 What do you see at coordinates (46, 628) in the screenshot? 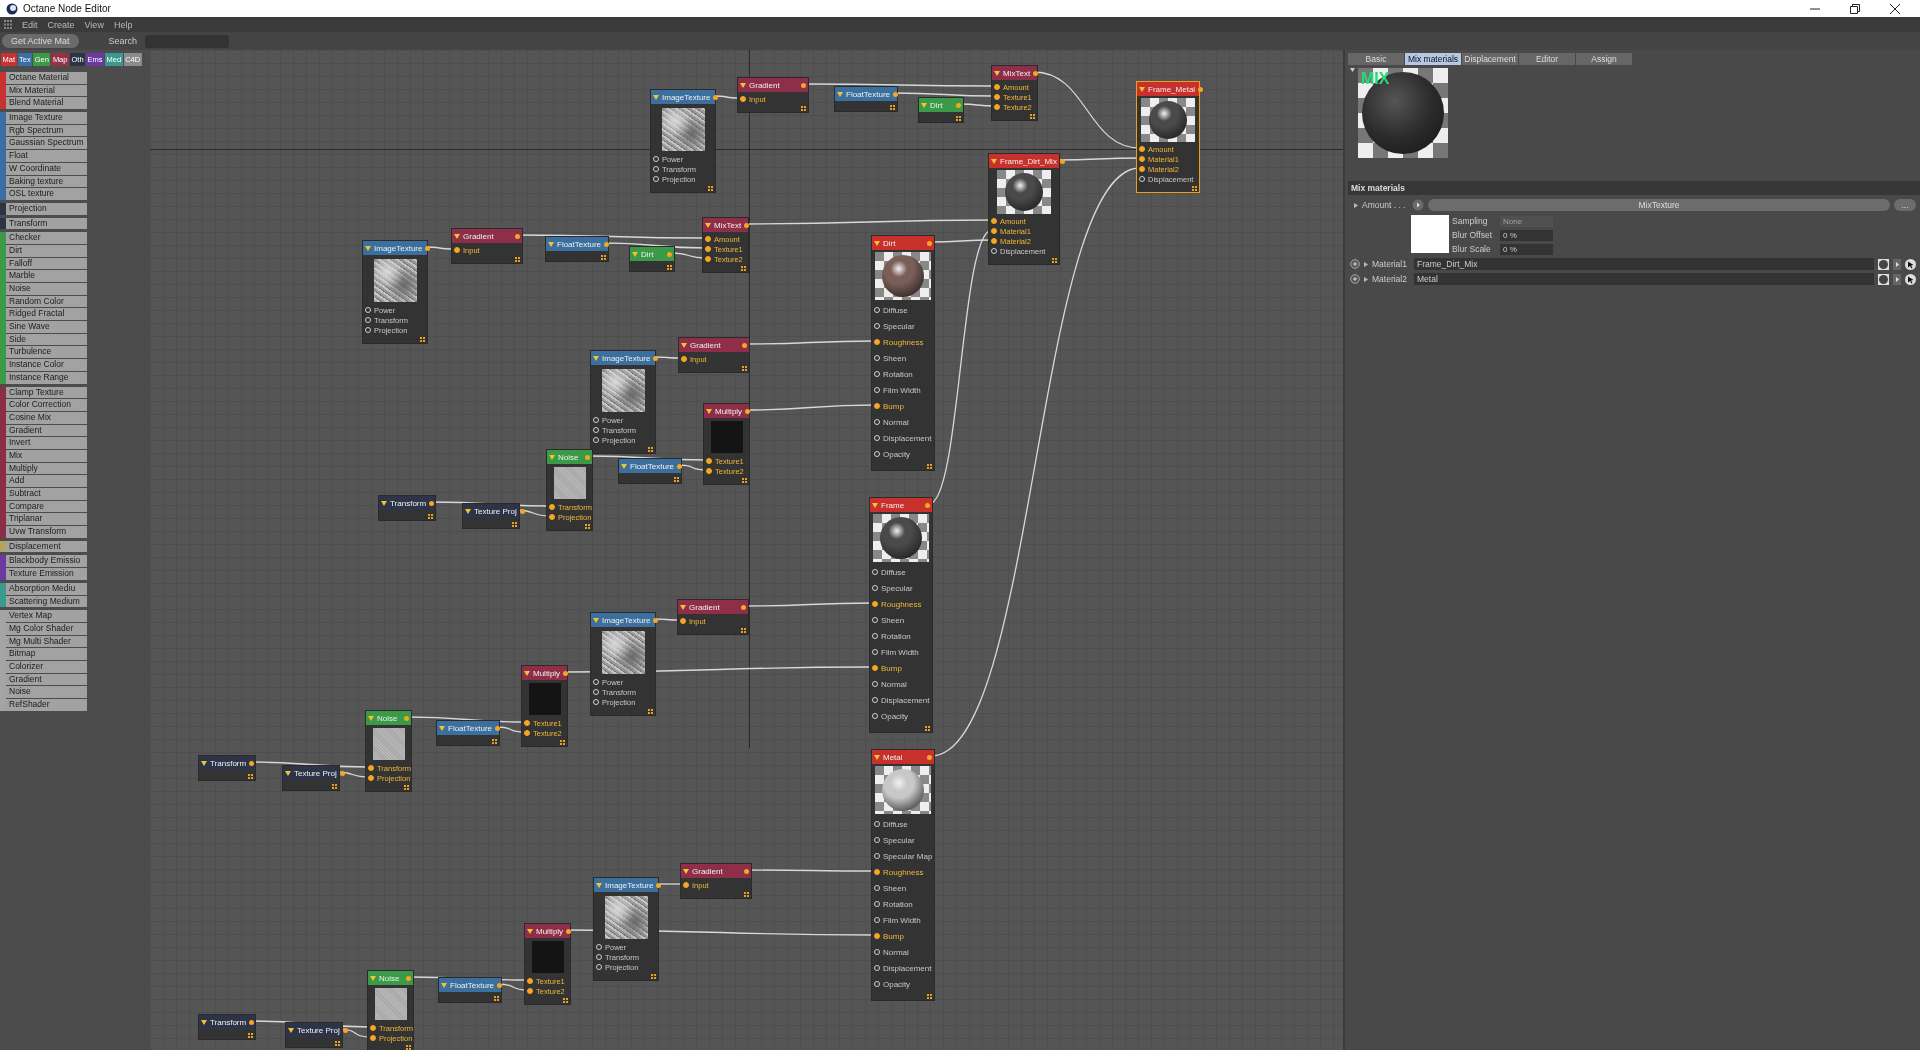
I see `node-list-item: Mg Color Shader` at bounding box center [46, 628].